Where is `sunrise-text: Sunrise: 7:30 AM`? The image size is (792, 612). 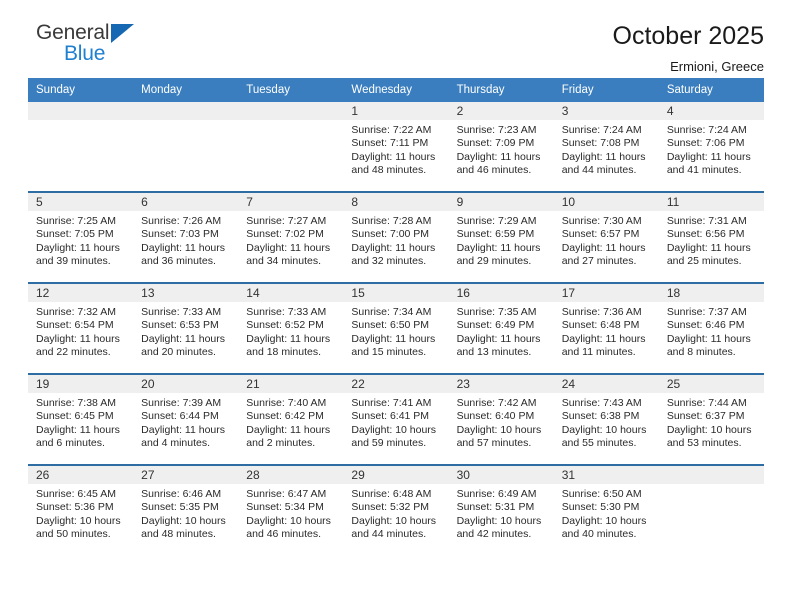 sunrise-text: Sunrise: 7:30 AM is located at coordinates (601, 221).